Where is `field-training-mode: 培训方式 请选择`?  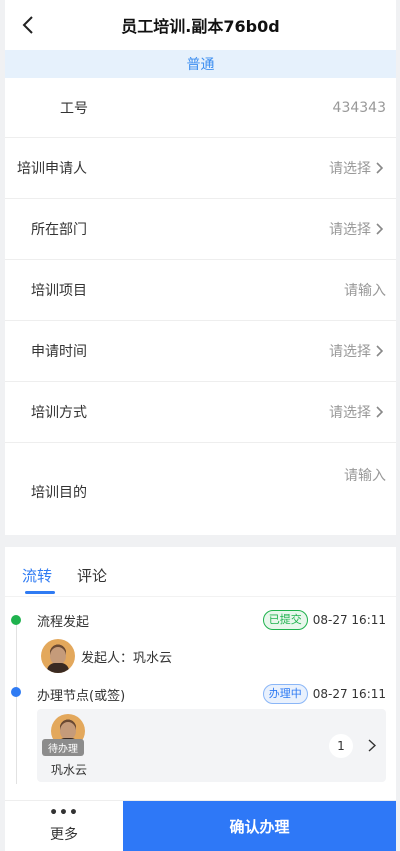
field-training-mode: 培训方式 请选择 is located at coordinates (200, 412).